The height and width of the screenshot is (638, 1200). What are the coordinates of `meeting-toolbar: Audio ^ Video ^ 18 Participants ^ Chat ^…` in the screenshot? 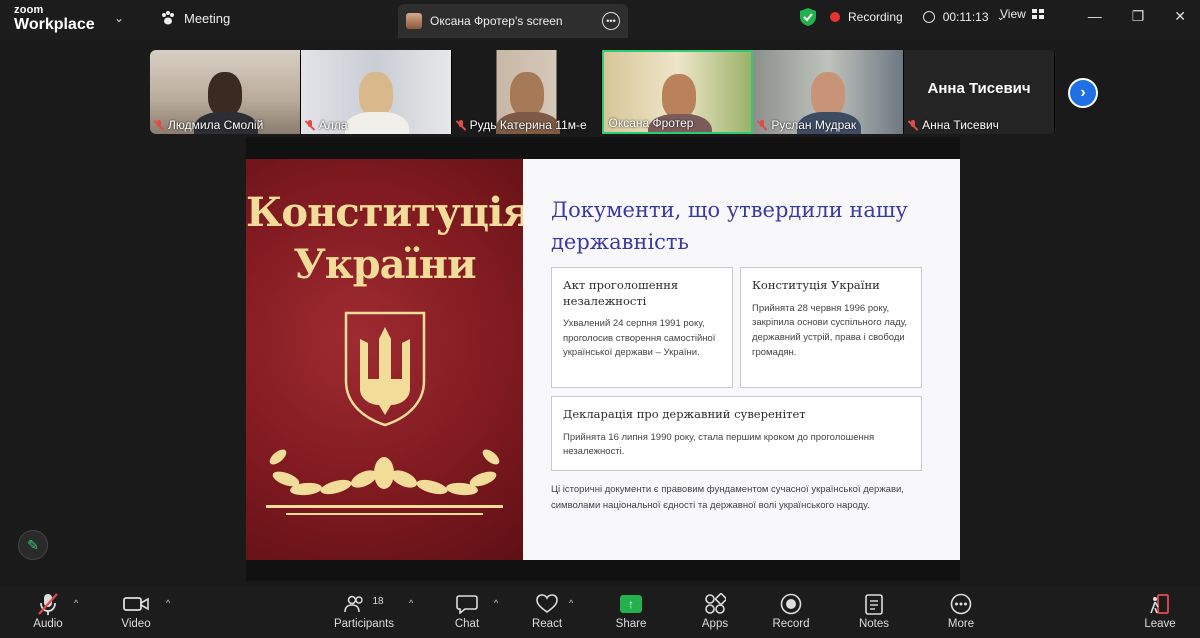 It's located at (600, 612).